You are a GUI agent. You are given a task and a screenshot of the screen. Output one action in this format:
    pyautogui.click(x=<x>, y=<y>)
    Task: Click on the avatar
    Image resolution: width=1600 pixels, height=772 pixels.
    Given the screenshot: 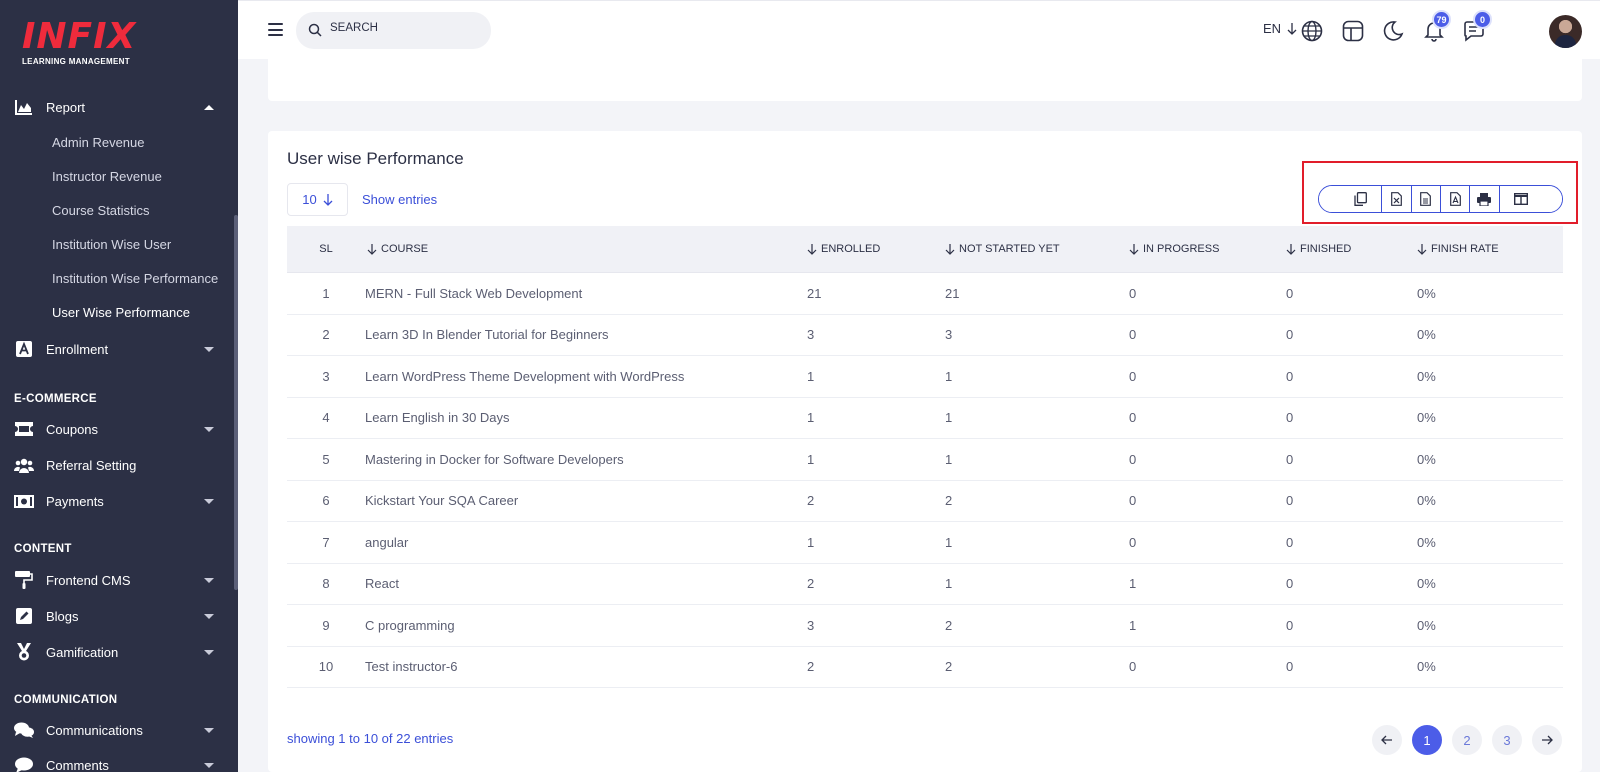 What is the action you would take?
    pyautogui.click(x=1565, y=31)
    